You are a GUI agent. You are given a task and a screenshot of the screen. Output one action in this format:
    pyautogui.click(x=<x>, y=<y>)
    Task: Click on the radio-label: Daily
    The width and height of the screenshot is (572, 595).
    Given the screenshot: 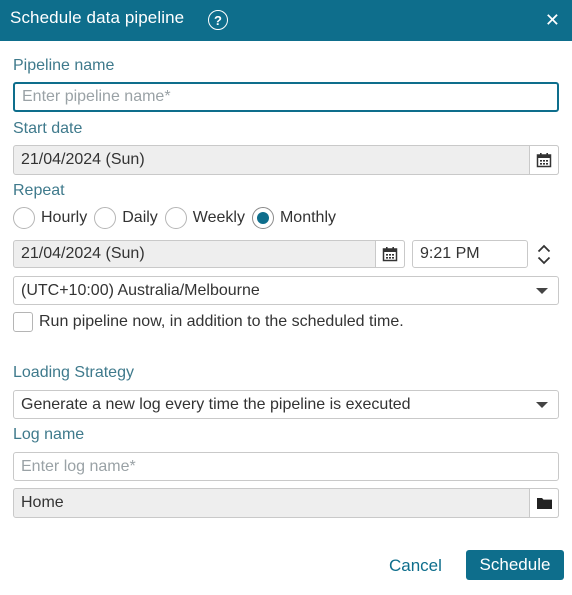 What is the action you would take?
    pyautogui.click(x=140, y=217)
    